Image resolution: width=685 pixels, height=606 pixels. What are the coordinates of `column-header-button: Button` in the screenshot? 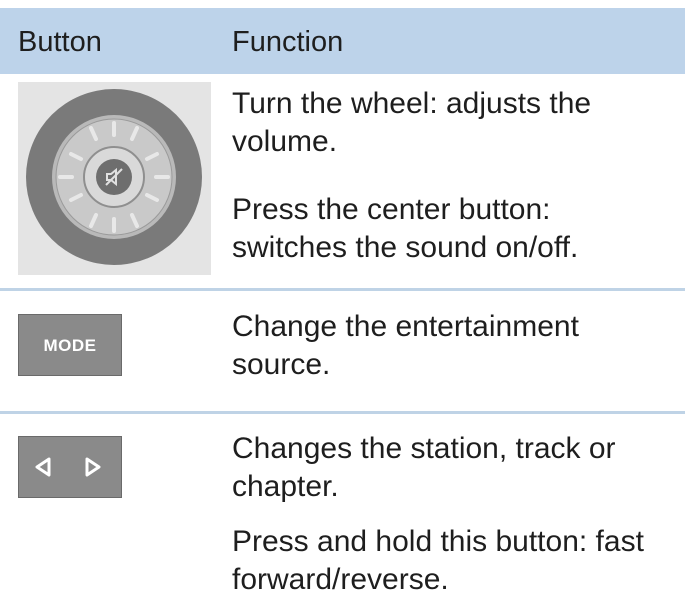 It's located at (60, 42).